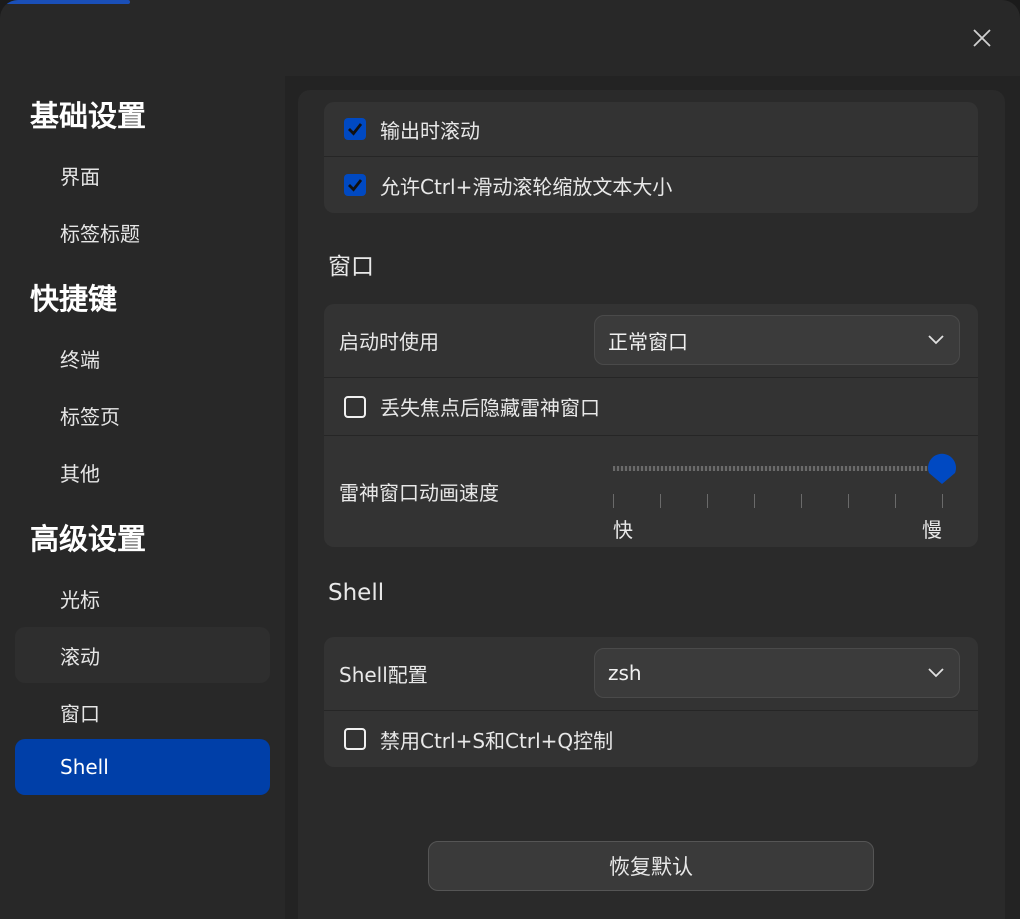 The width and height of the screenshot is (1020, 919). What do you see at coordinates (142, 712) in the screenshot?
I see `sidebar-item-window: 窗口` at bounding box center [142, 712].